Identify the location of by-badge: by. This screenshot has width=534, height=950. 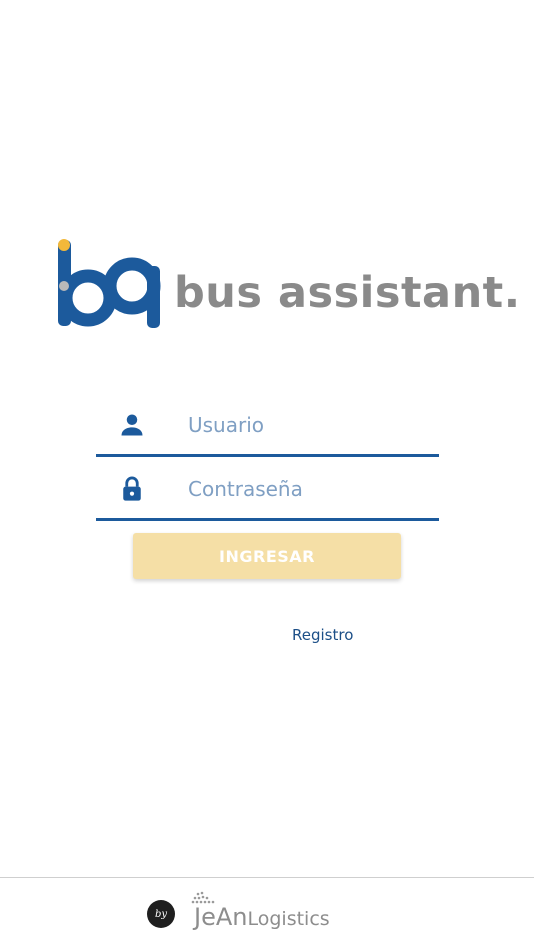
(161, 914).